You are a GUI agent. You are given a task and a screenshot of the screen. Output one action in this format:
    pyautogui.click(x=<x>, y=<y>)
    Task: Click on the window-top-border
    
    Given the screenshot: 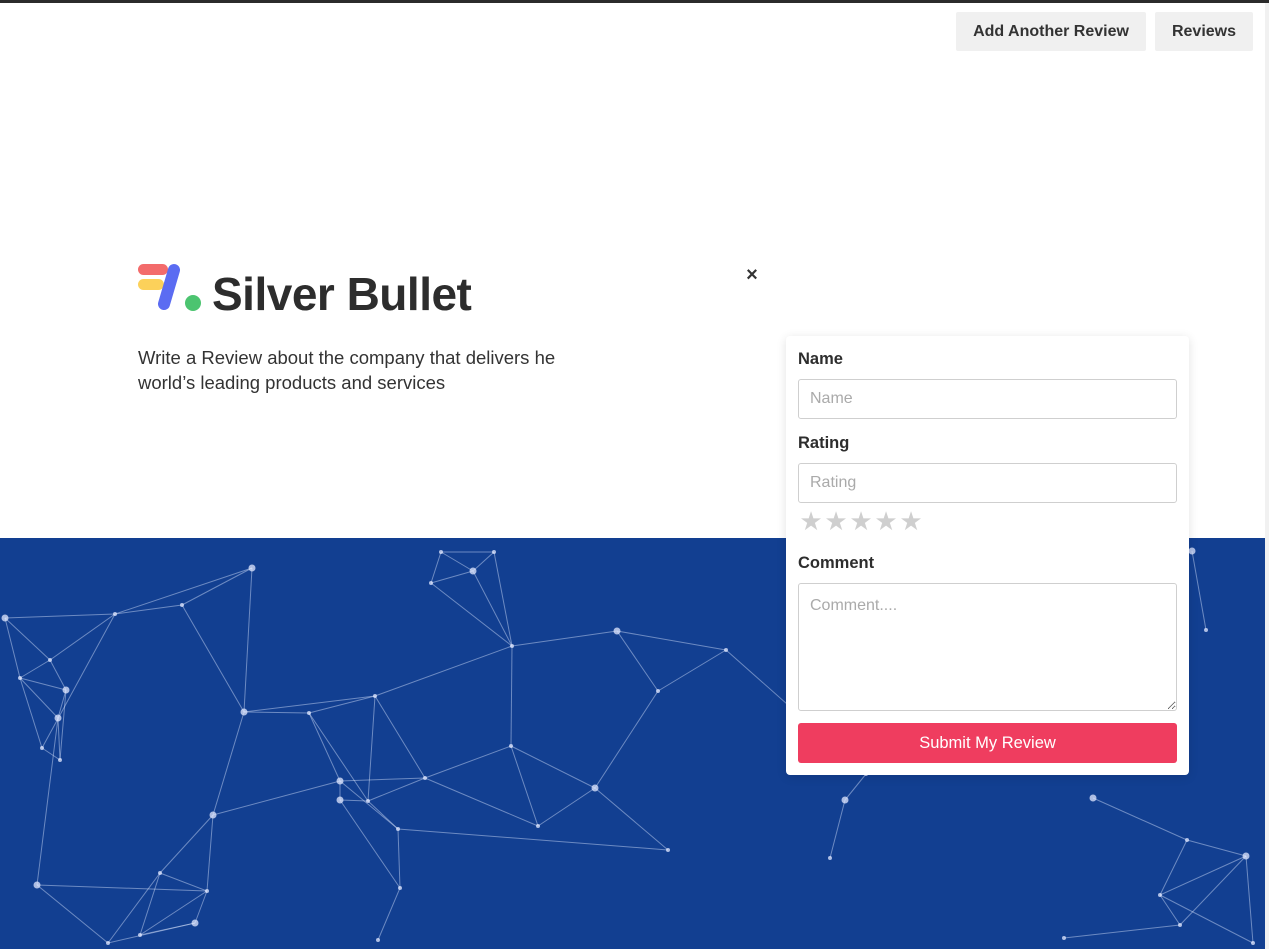 What is the action you would take?
    pyautogui.click(x=634, y=1)
    